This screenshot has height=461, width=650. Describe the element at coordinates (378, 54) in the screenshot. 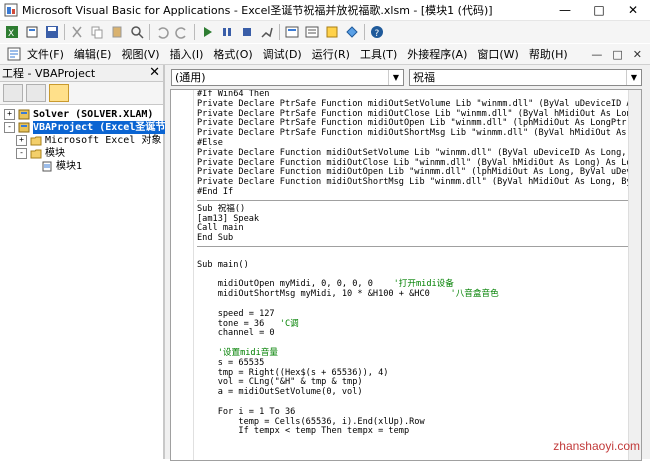

I see `menu-tools: 工具(T)` at that location.